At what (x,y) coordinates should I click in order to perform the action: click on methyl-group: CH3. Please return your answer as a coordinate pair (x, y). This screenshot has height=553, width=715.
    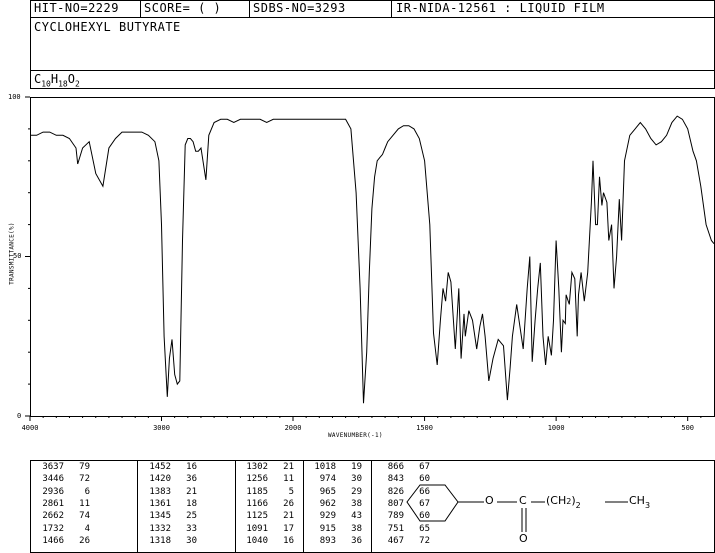
    Looking at the image, I should click on (640, 502).